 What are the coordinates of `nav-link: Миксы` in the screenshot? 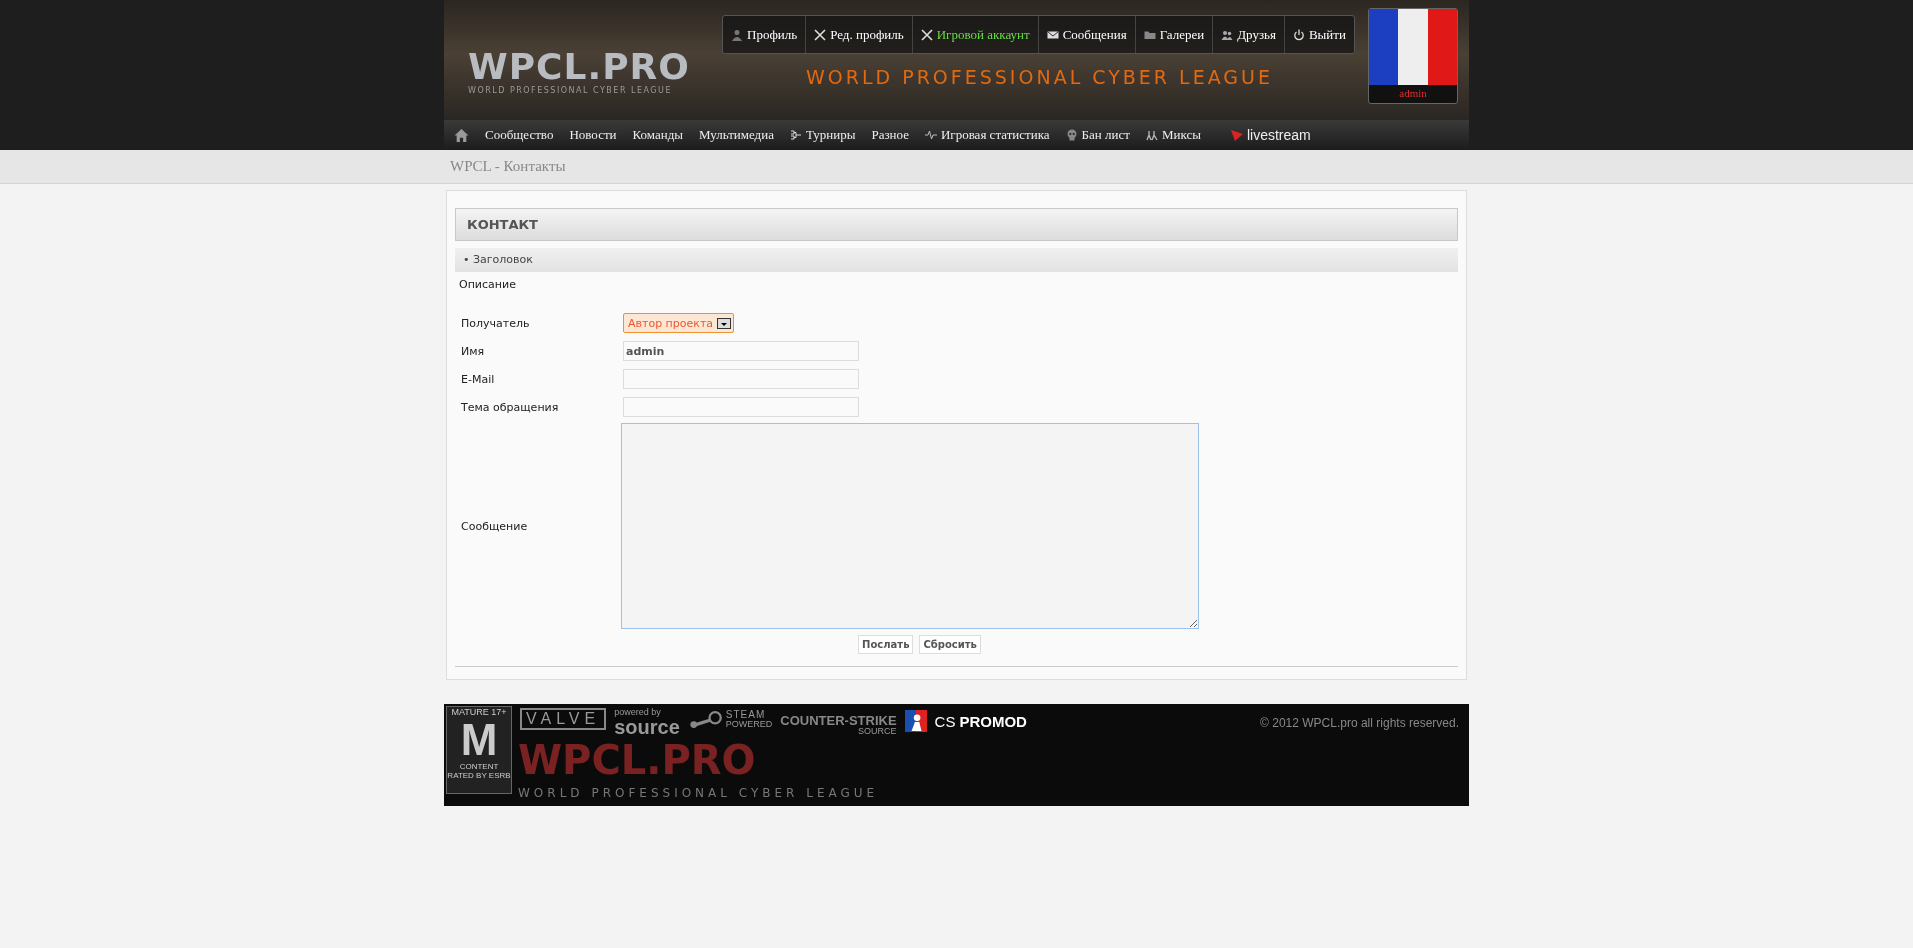 It's located at (1173, 135).